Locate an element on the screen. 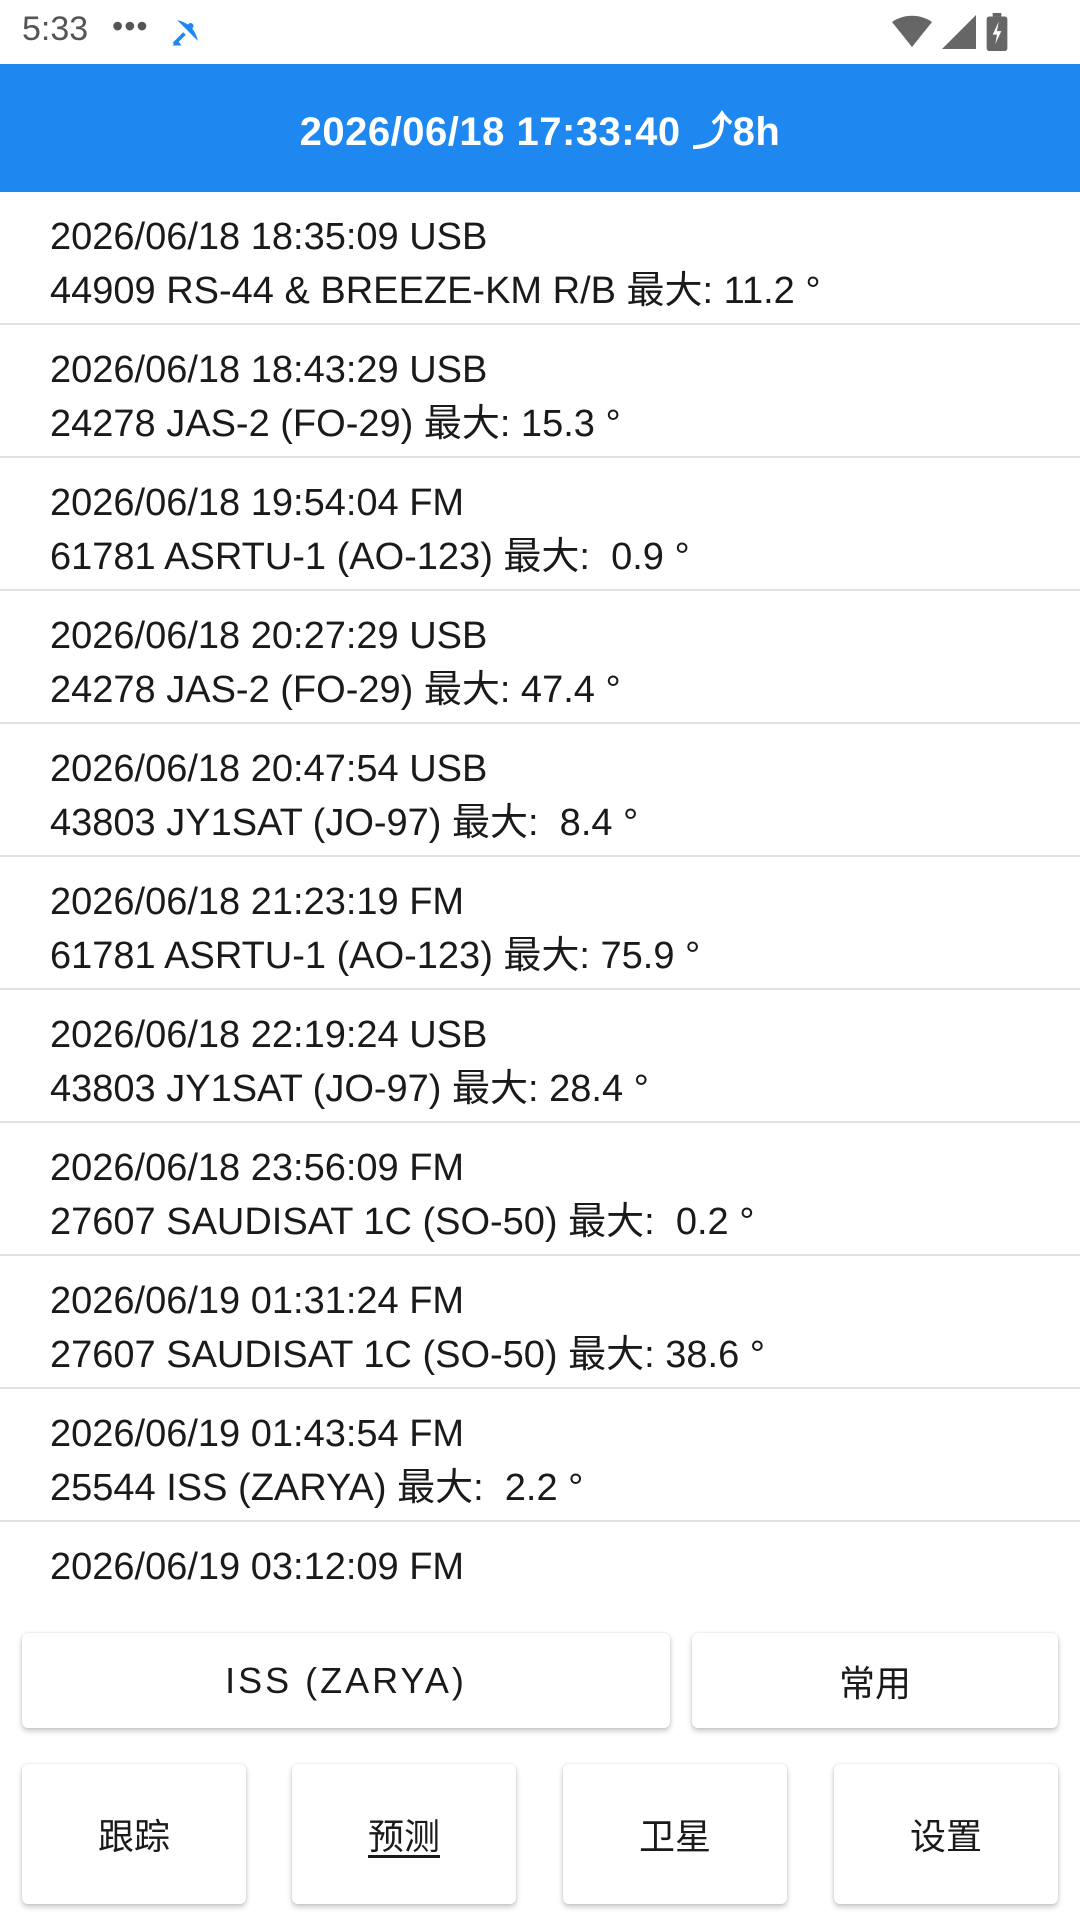  nav-settings-button: 设置 is located at coordinates (946, 1834).